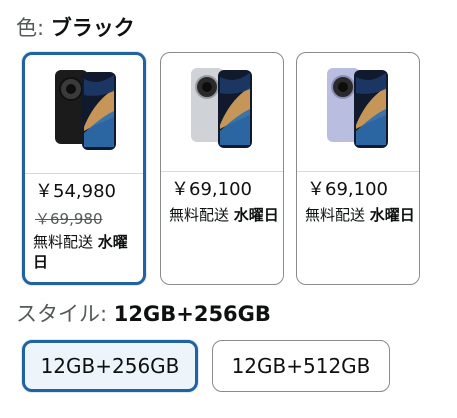 This screenshot has height=418, width=457. Describe the element at coordinates (65, 314) in the screenshot. I see `style-label: スタイル:` at that location.